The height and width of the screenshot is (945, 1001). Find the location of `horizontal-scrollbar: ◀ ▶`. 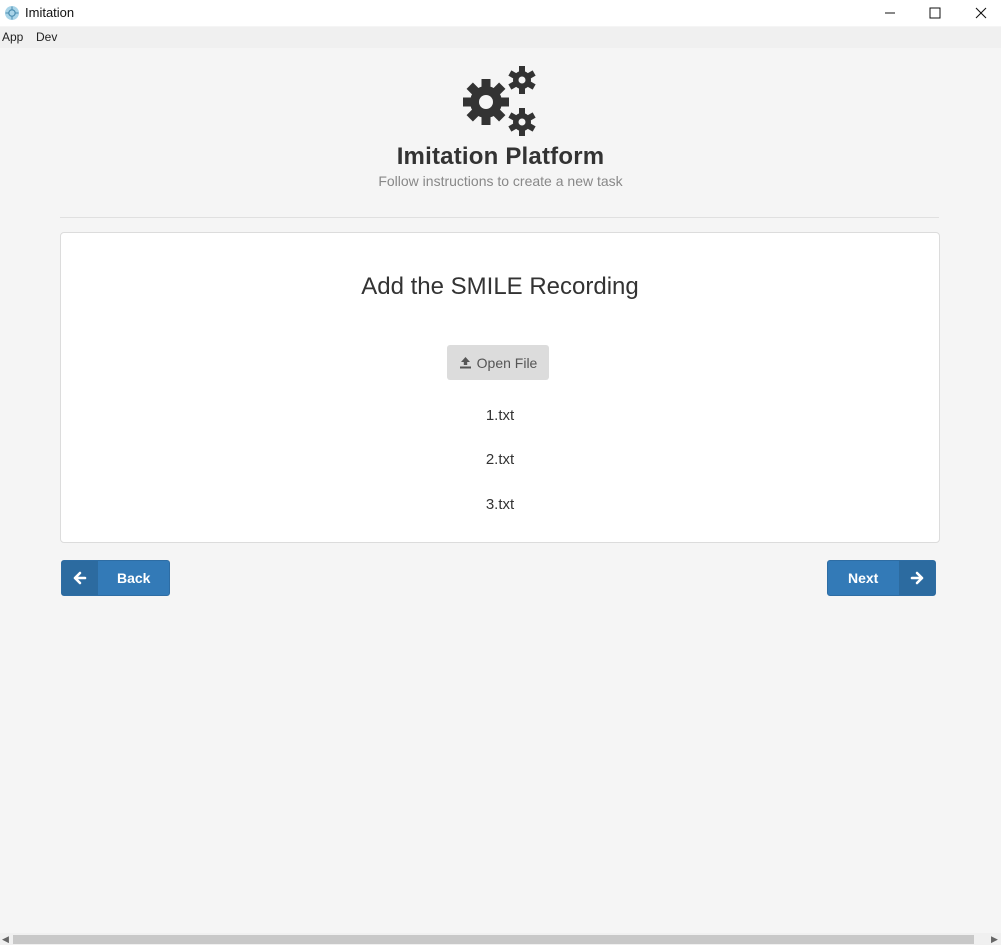

horizontal-scrollbar: ◀ ▶ is located at coordinates (500, 939).